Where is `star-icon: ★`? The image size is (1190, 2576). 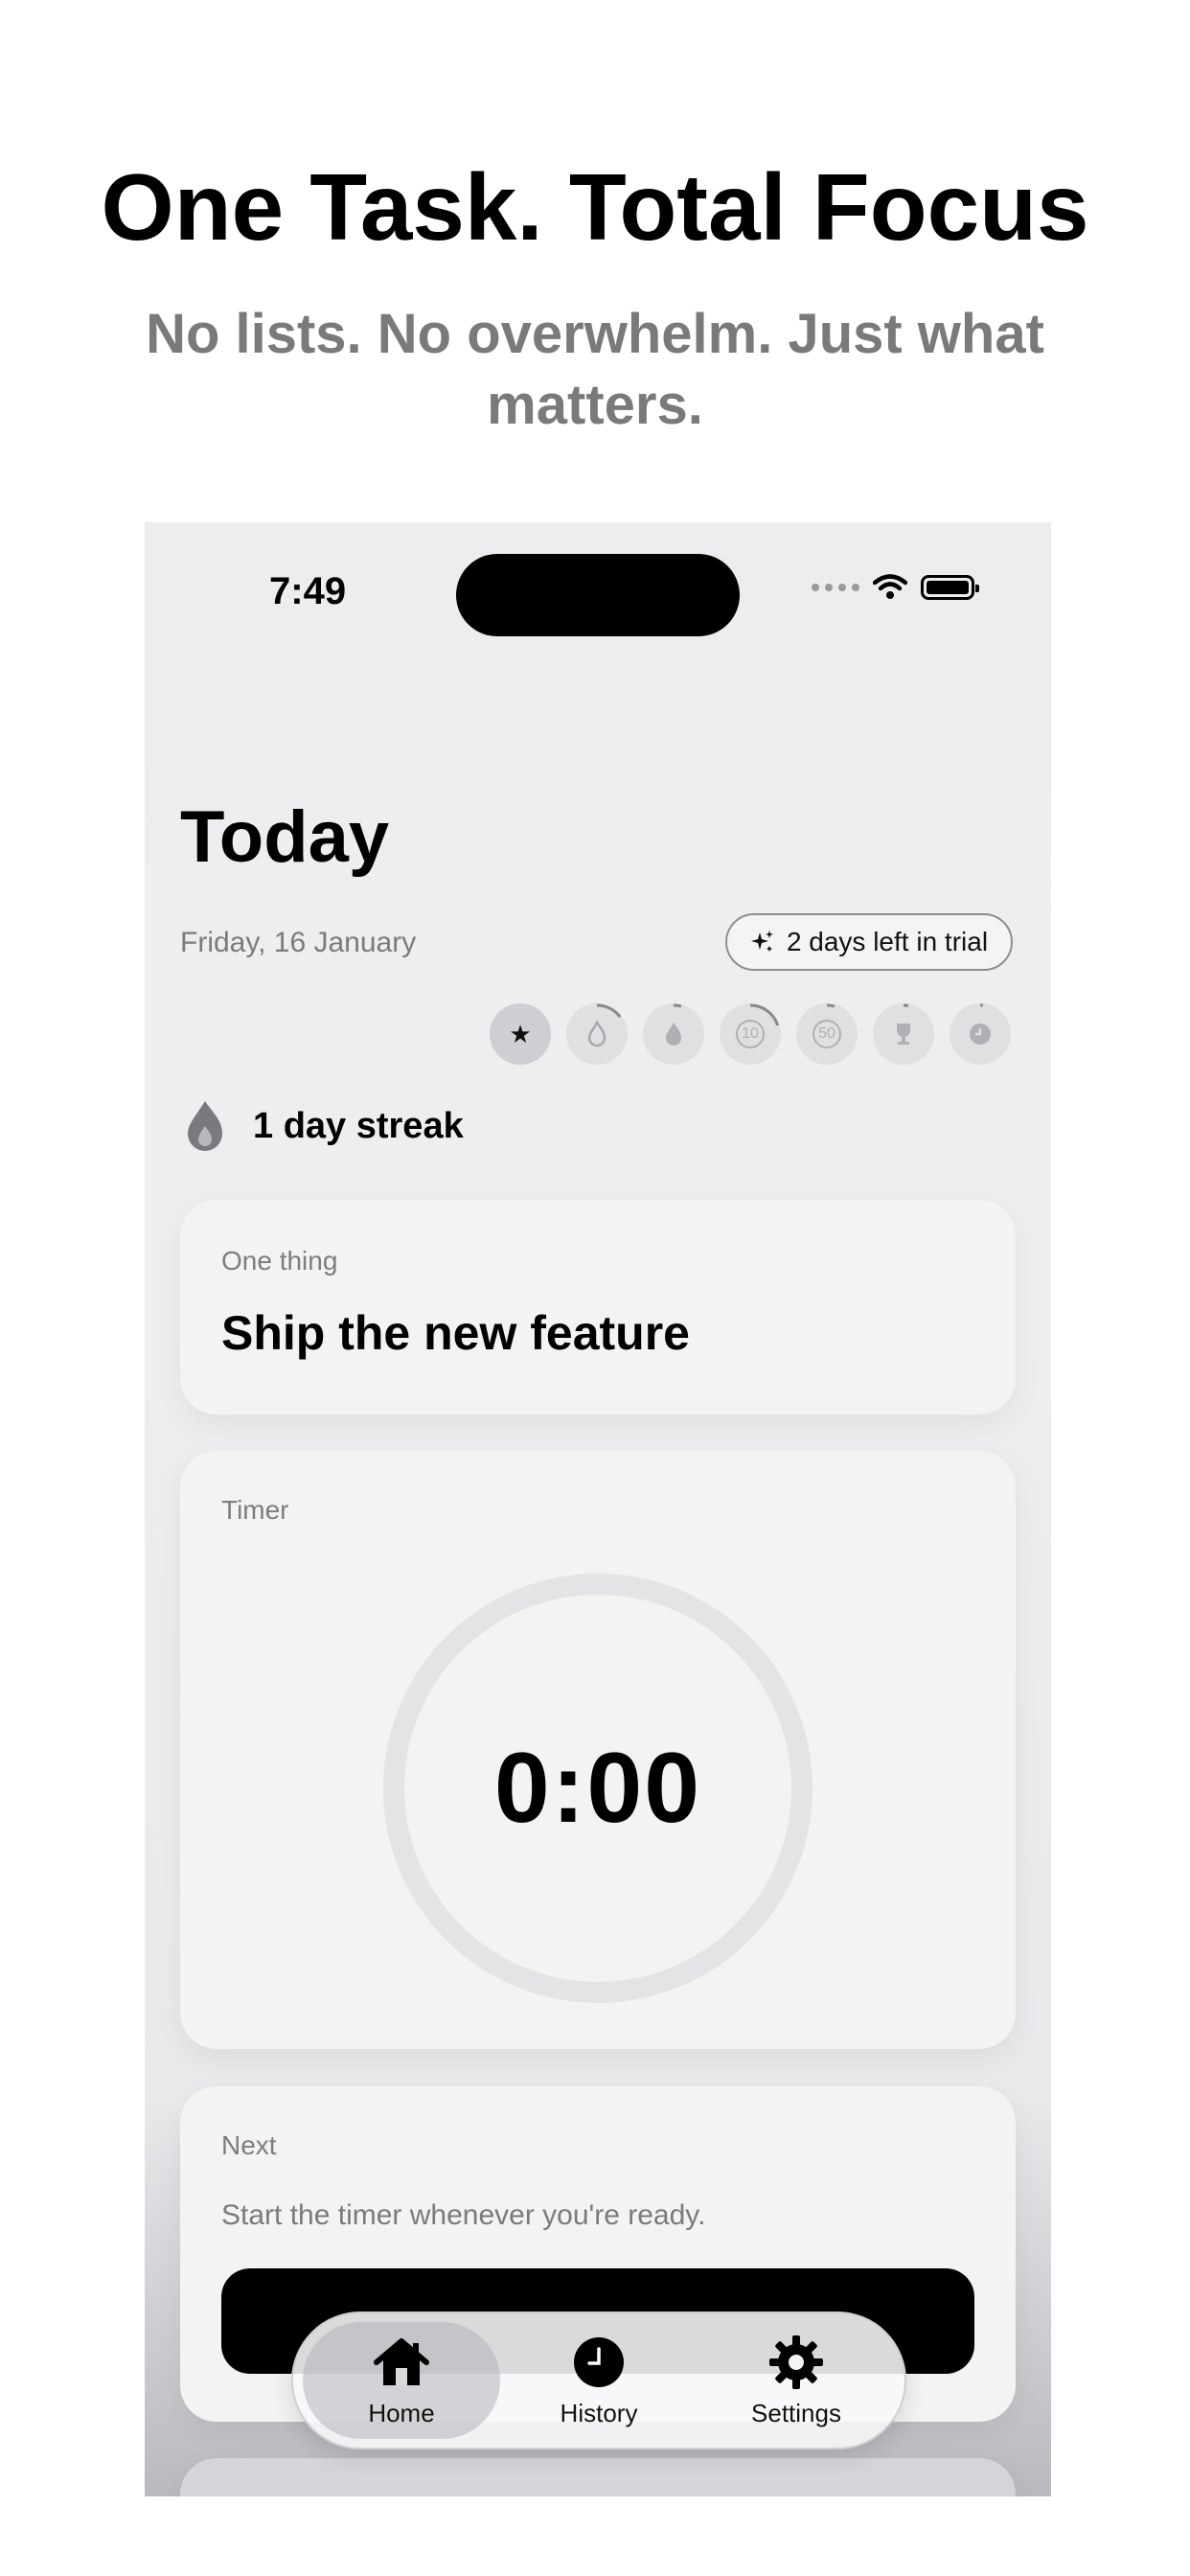 star-icon: ★ is located at coordinates (521, 1034).